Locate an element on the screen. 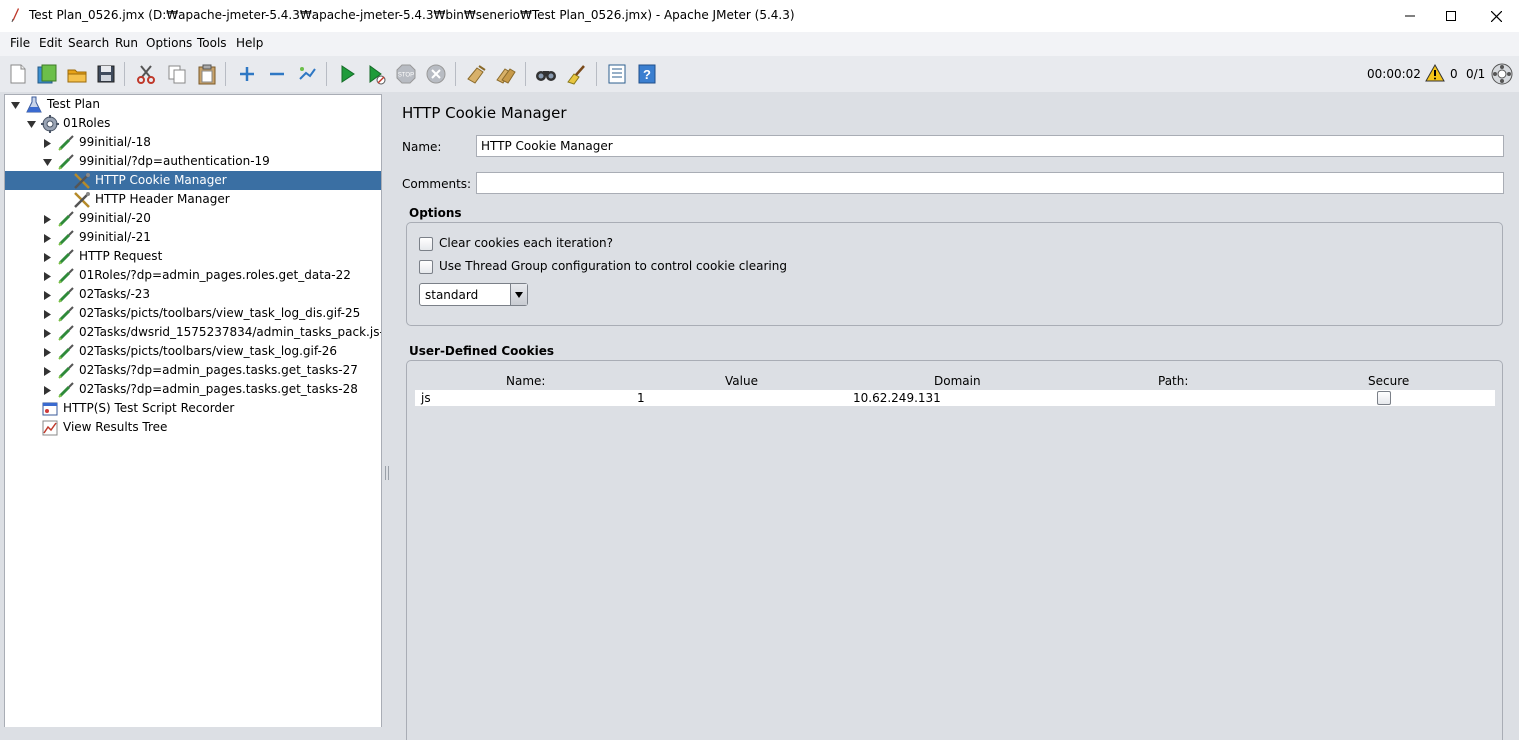 The image size is (1519, 740). jmeter-feather-icon is located at coordinates (15, 15).